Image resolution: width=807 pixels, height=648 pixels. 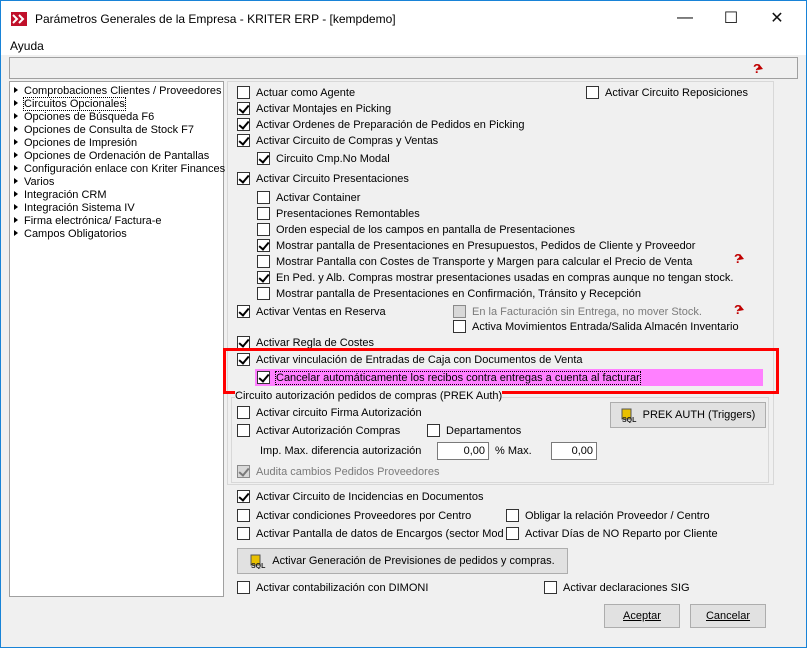 What do you see at coordinates (311, 312) in the screenshot?
I see `checkbox-ventas-reserva: Activar Ventas en Reserva` at bounding box center [311, 312].